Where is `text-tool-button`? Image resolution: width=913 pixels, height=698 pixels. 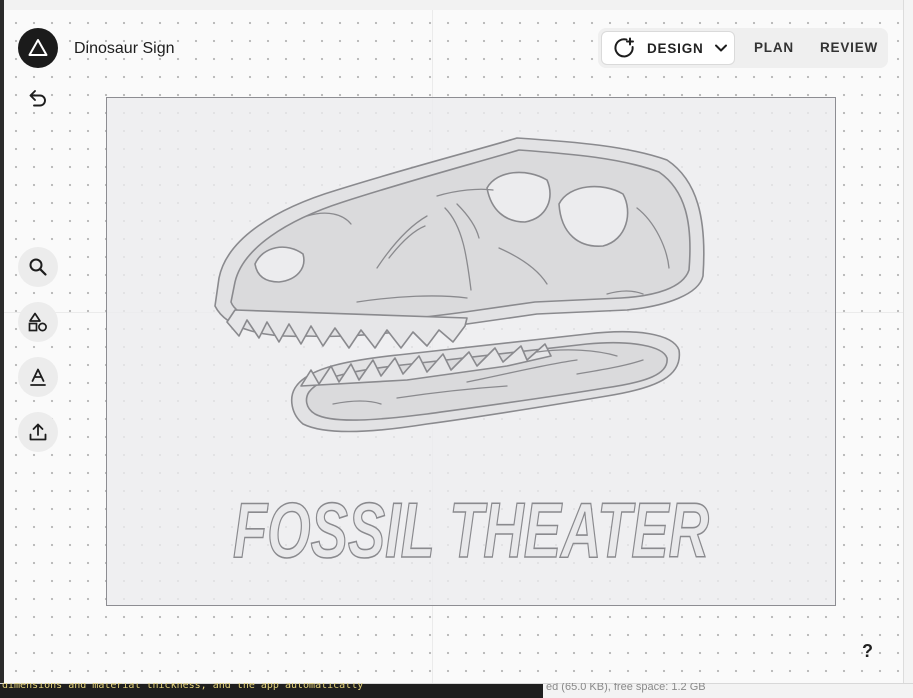 text-tool-button is located at coordinates (38, 377).